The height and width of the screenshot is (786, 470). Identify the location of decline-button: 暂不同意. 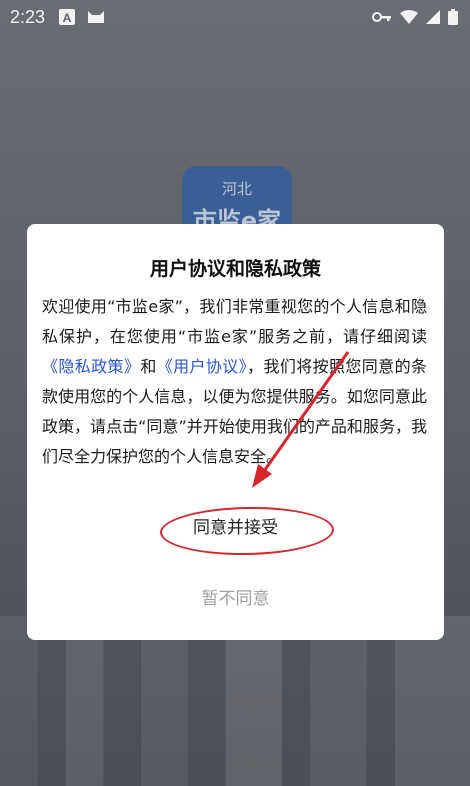
(235, 596).